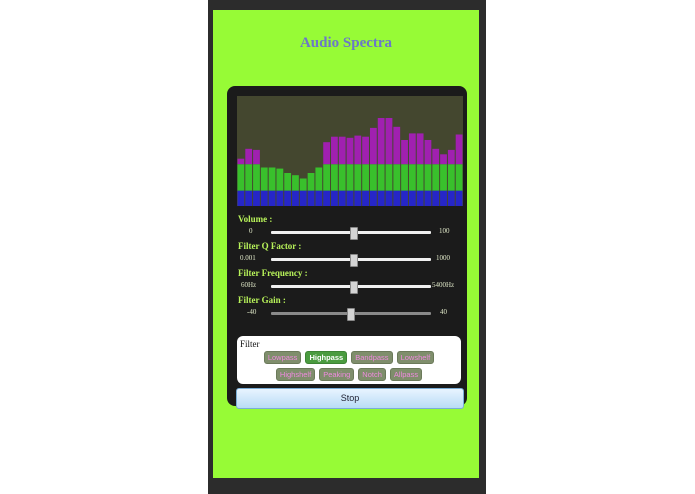  What do you see at coordinates (443, 312) in the screenshot?
I see `gain-max: 40` at bounding box center [443, 312].